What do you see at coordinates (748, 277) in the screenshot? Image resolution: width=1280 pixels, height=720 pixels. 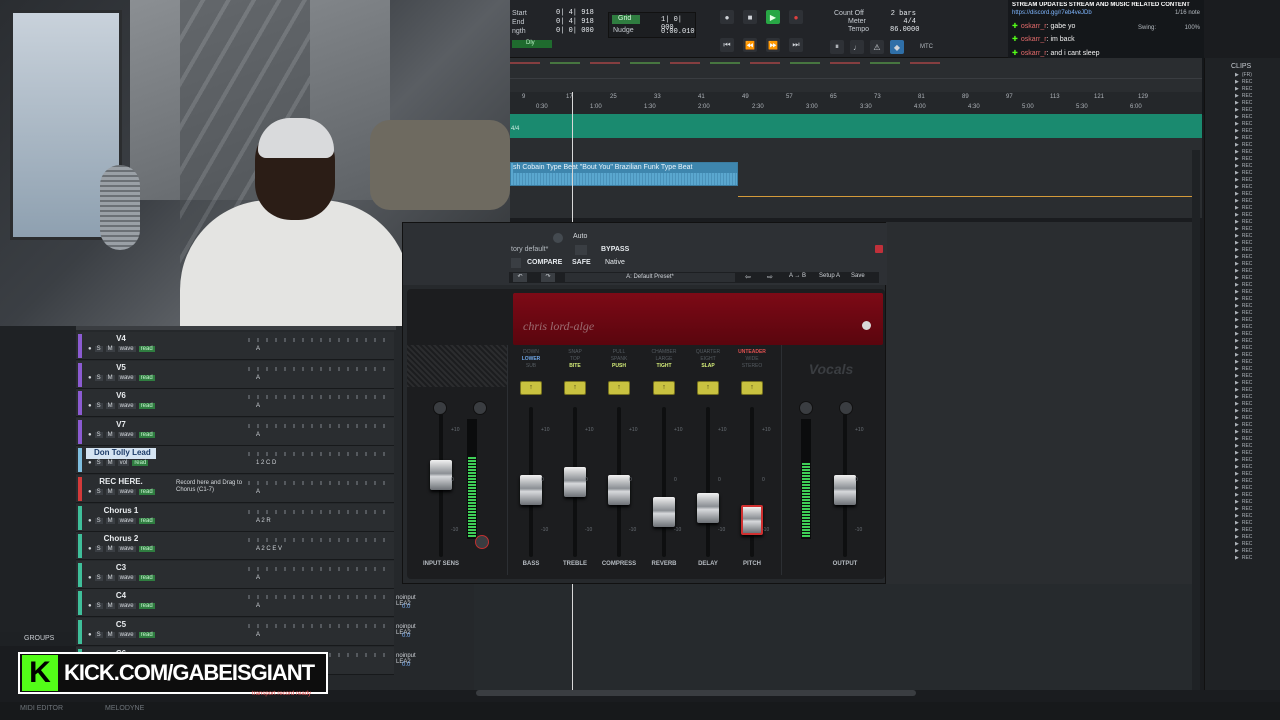 I see `prev-preset-icon: ⇦` at bounding box center [748, 277].